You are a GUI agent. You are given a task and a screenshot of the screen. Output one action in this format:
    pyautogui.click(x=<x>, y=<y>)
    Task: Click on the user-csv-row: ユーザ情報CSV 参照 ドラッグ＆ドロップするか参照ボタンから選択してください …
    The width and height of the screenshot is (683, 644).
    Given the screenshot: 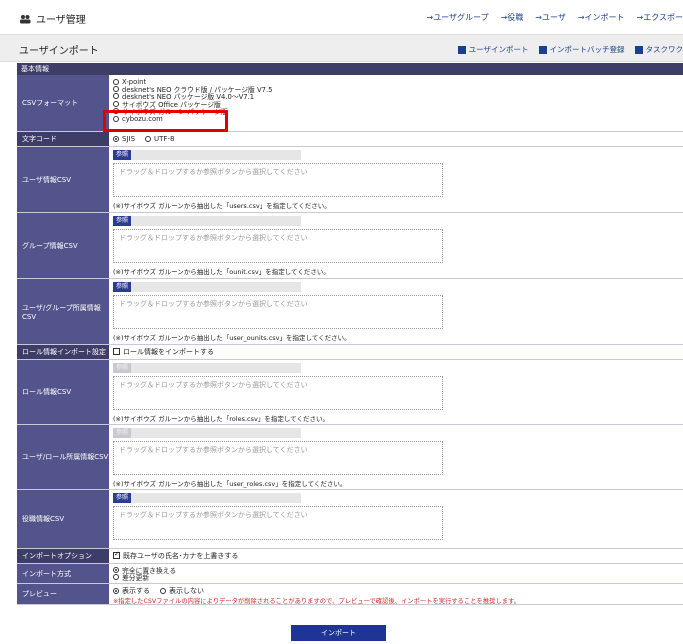 What is the action you would take?
    pyautogui.click(x=350, y=180)
    